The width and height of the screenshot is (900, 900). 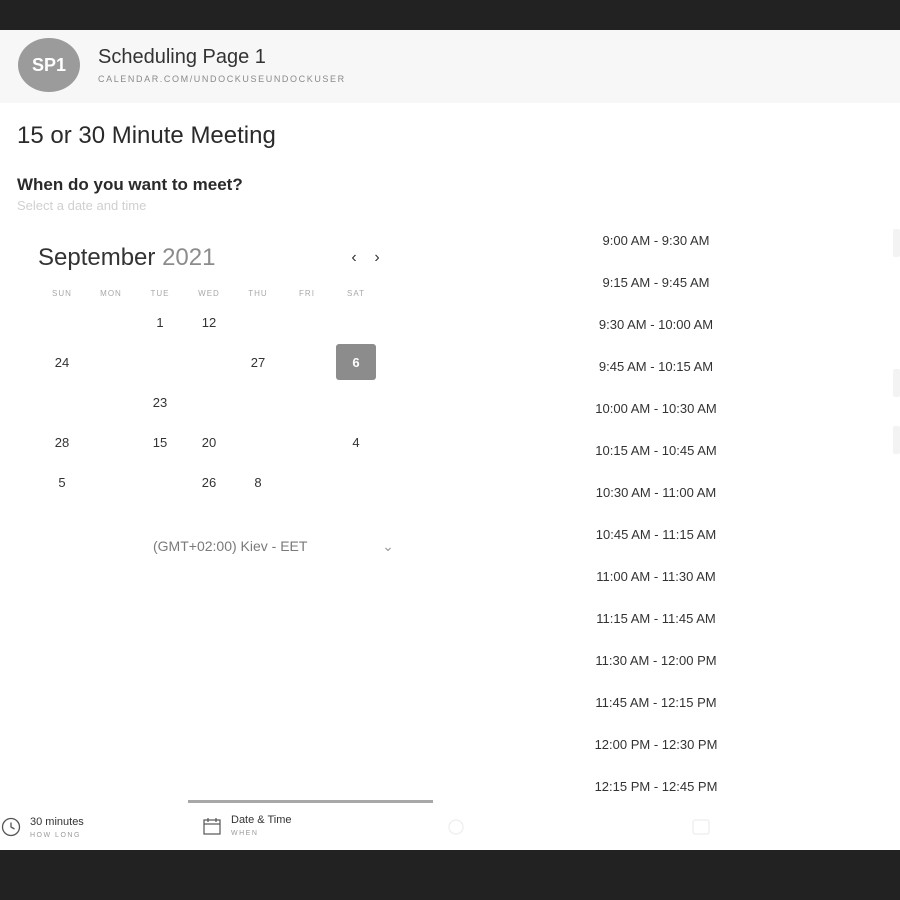 I want to click on calendar-month: September, so click(x=97, y=257).